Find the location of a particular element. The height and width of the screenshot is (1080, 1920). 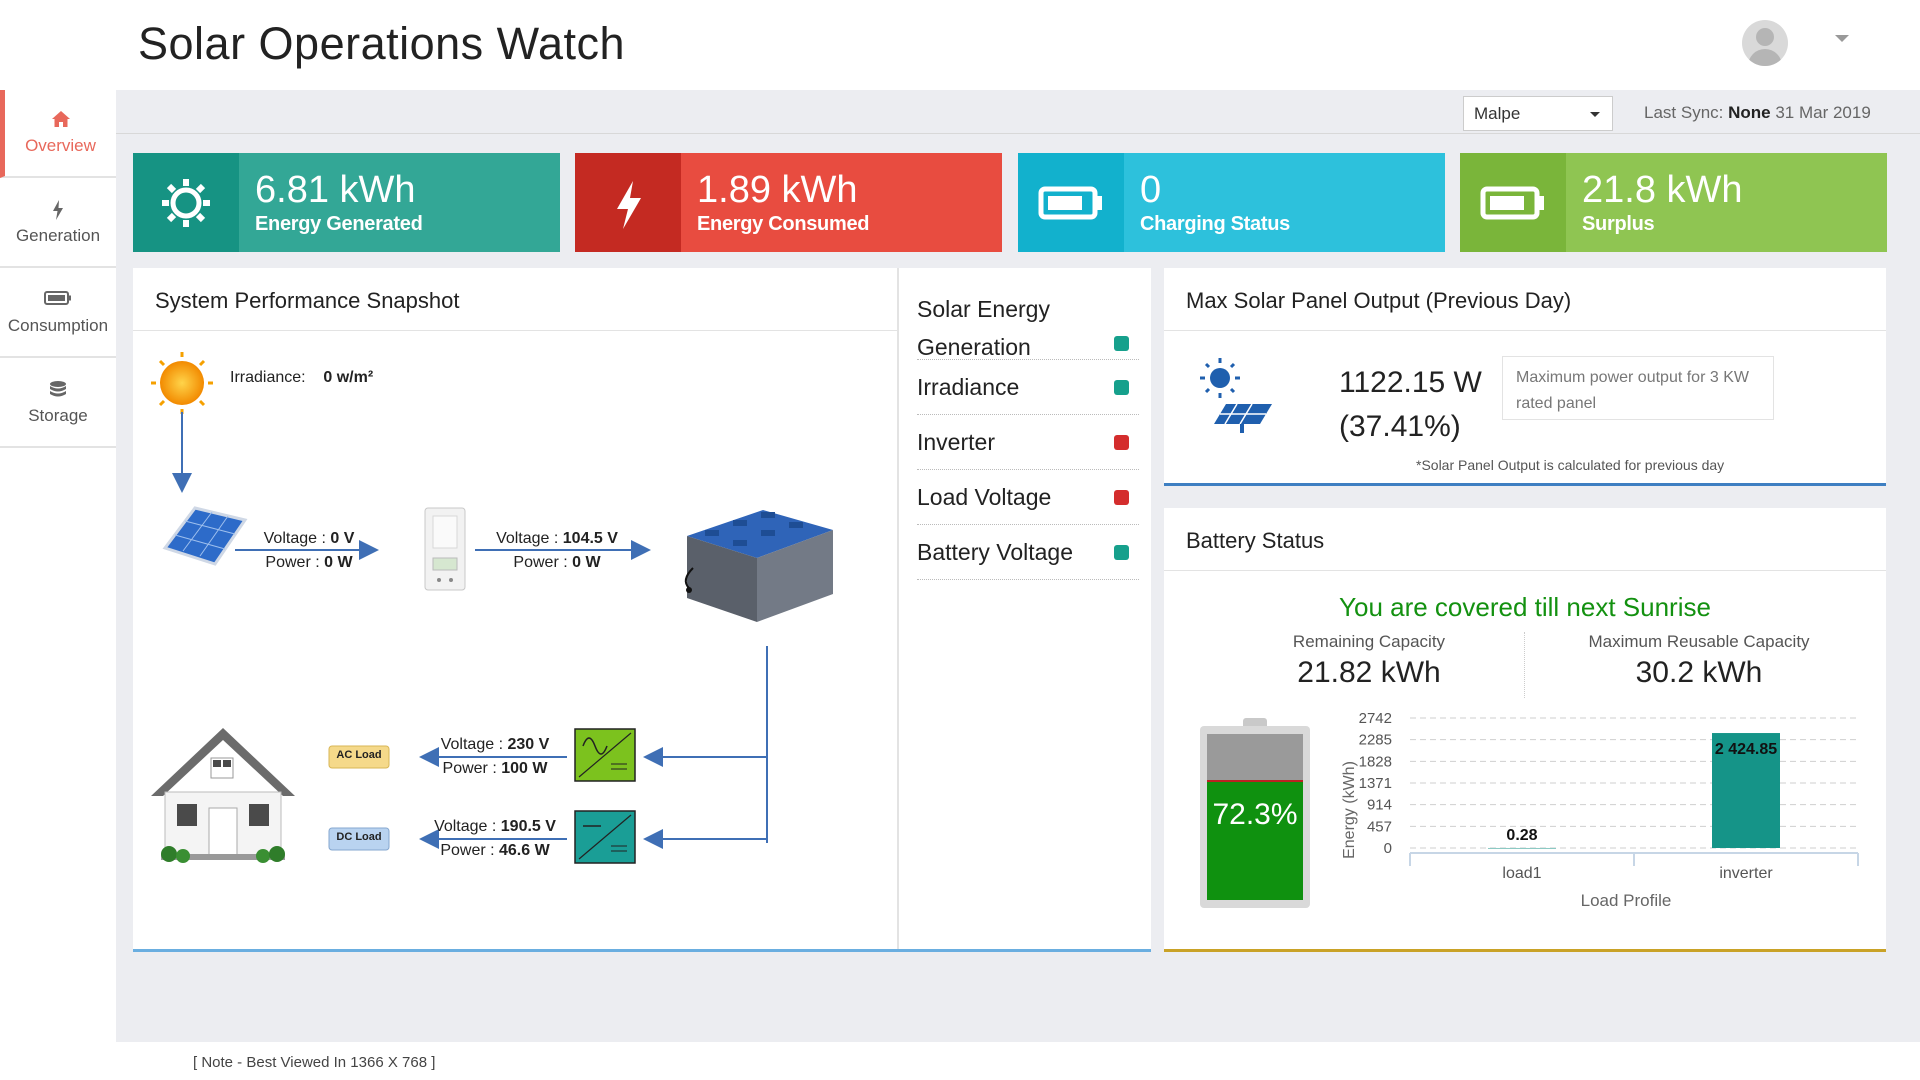

kpi-value: 0 is located at coordinates (1151, 190).